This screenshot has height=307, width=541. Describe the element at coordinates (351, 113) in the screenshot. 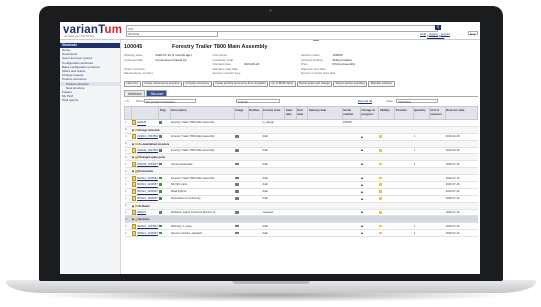

I see `column-header: Serial number` at that location.